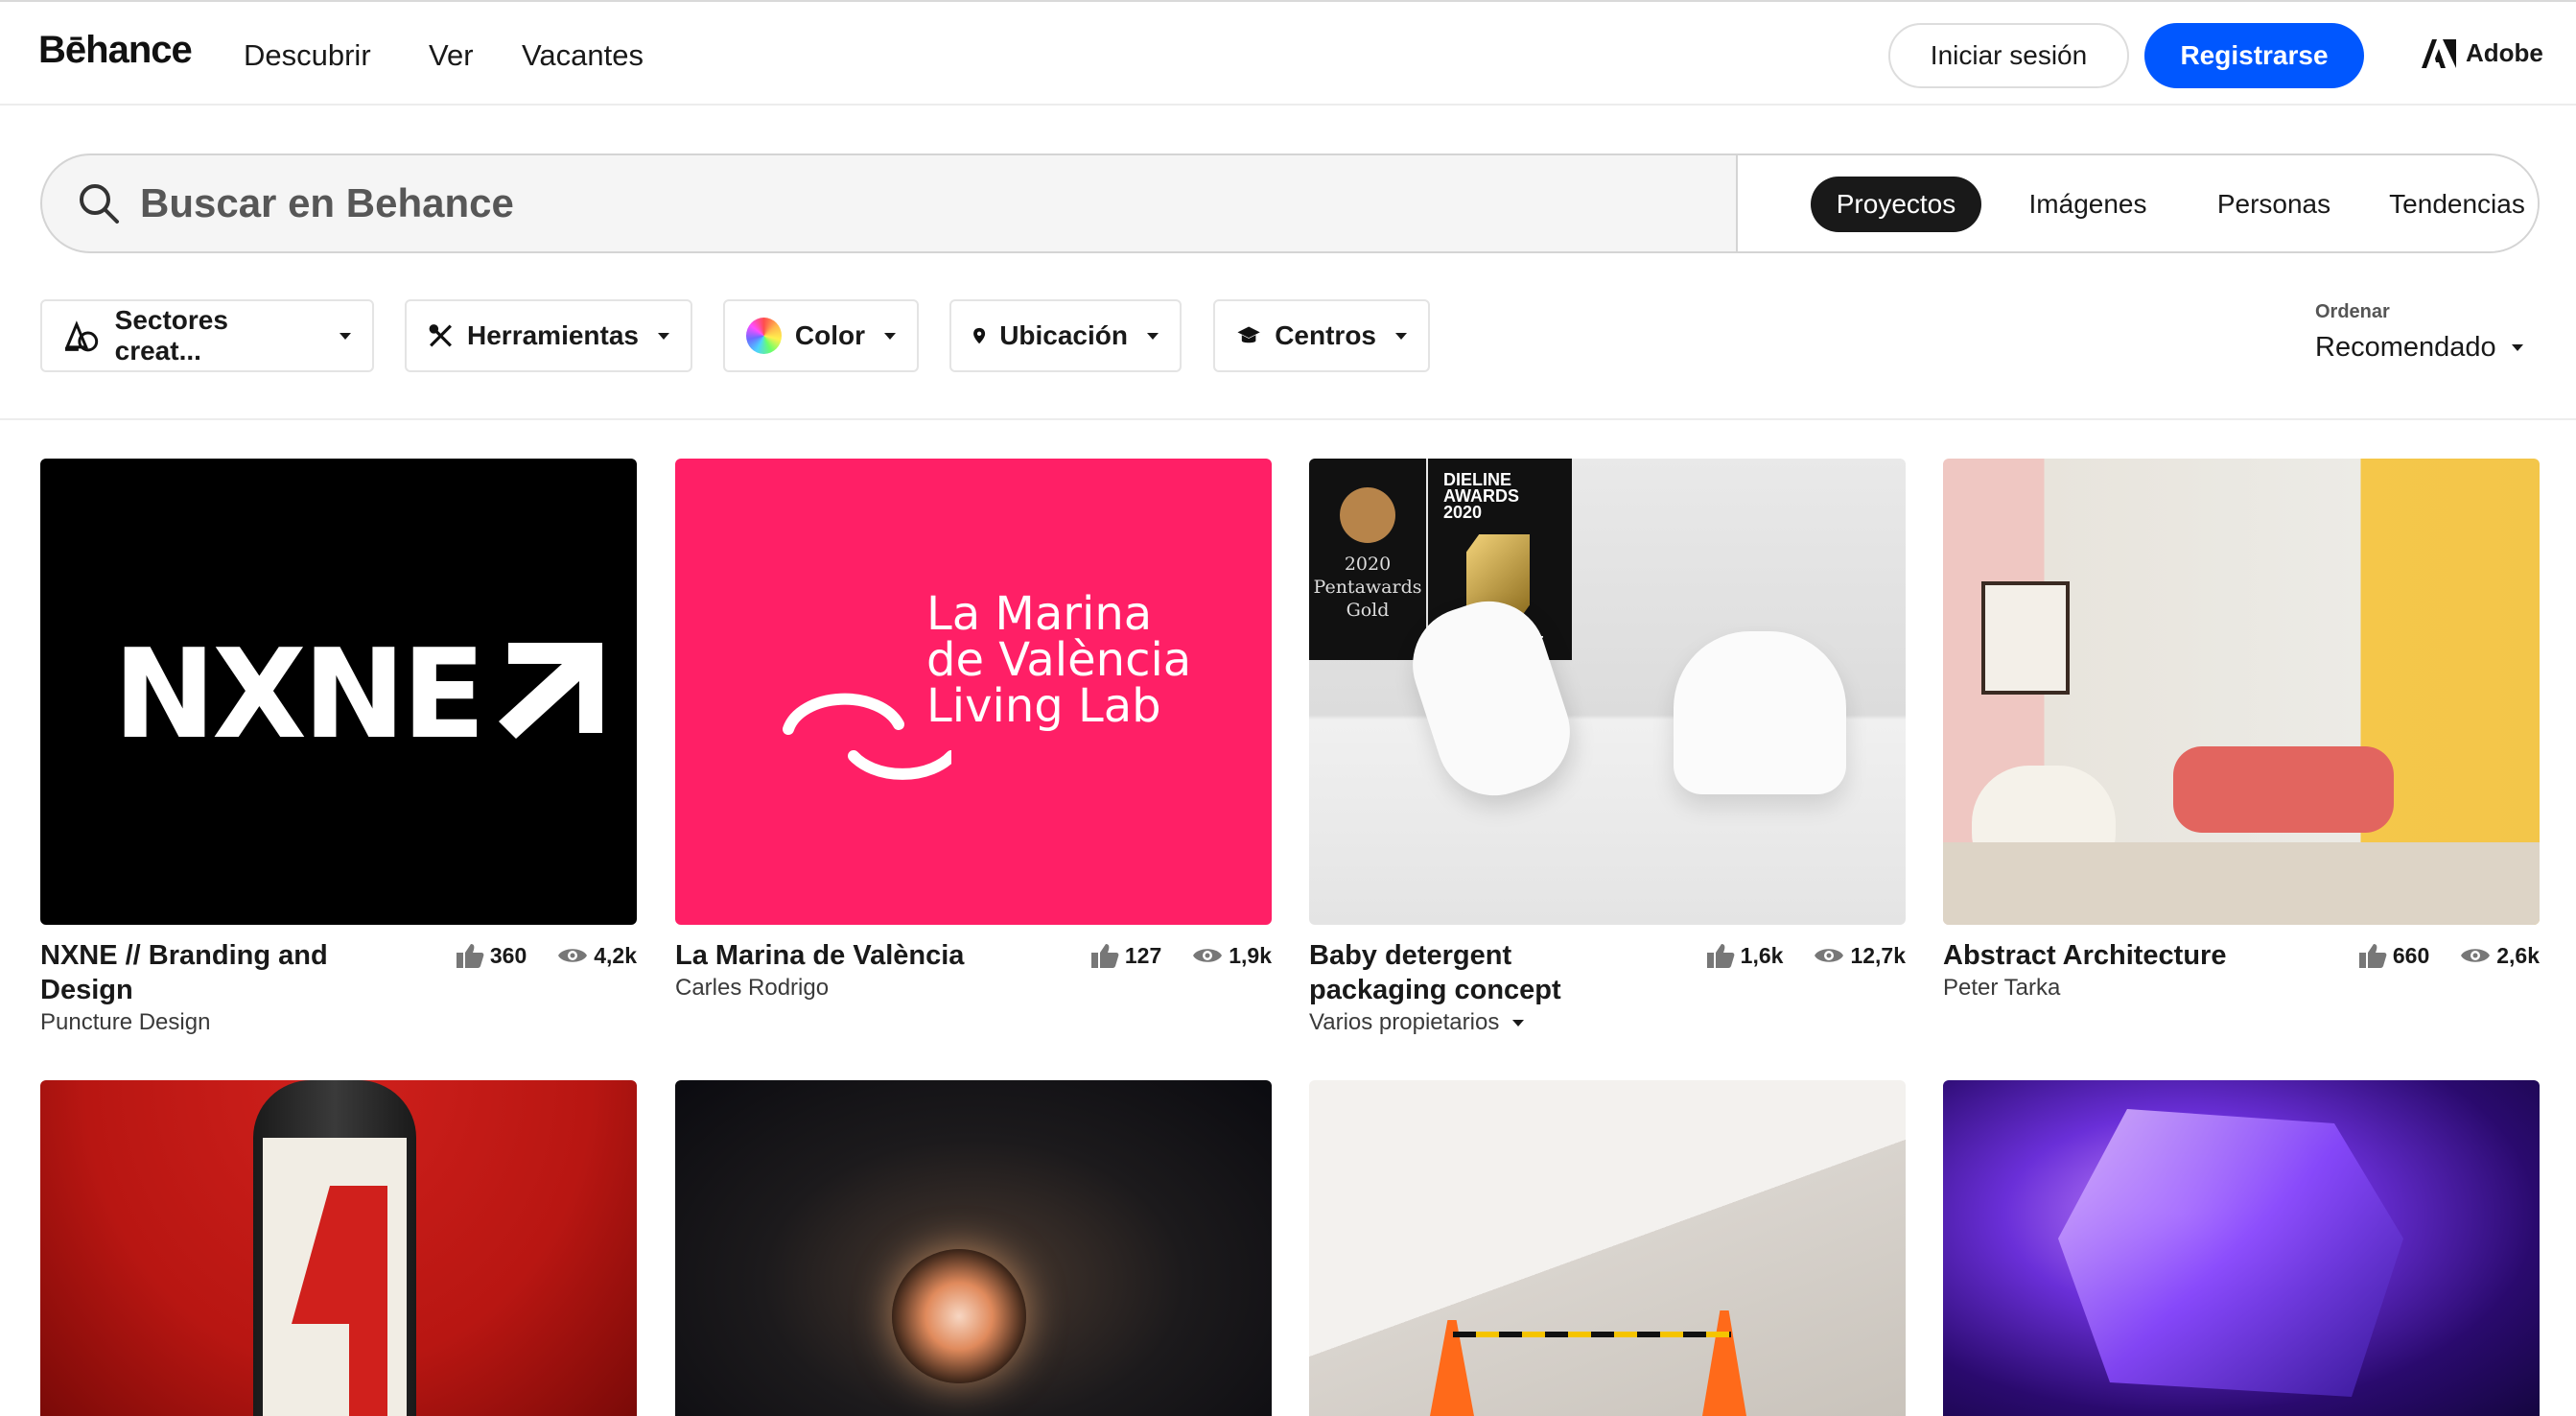 The width and height of the screenshot is (2576, 1416). I want to click on sort-dropdown: Recomendado, so click(2419, 348).